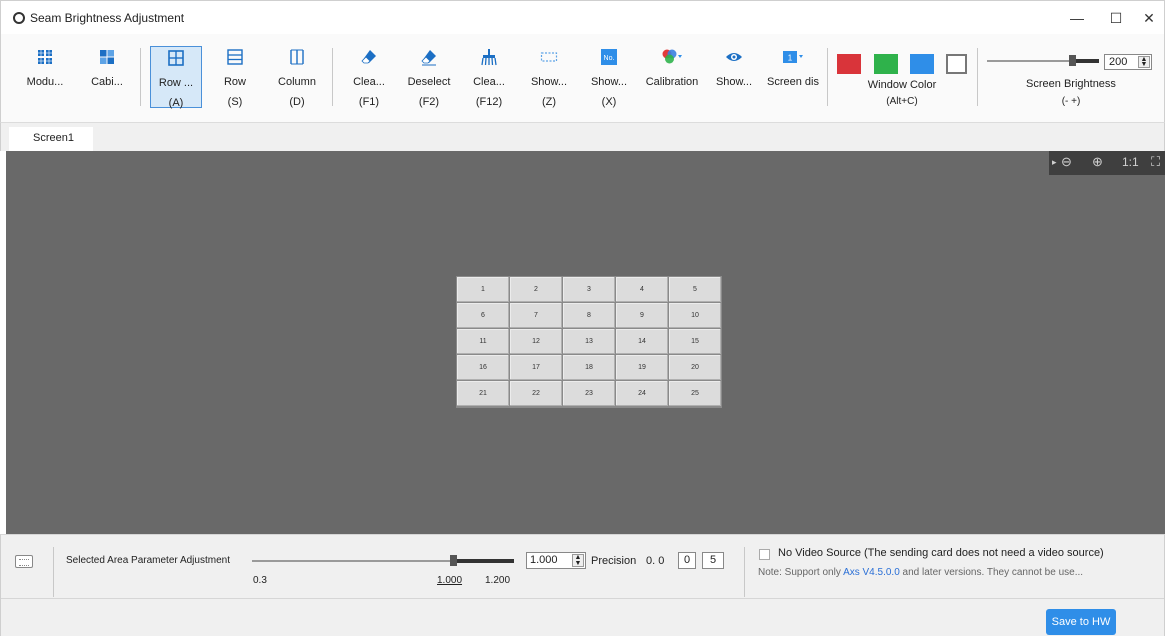 The width and height of the screenshot is (1165, 636). Describe the element at coordinates (148, 560) in the screenshot. I see `param-adjust-label: Selected Area Parameter Adjustment` at that location.